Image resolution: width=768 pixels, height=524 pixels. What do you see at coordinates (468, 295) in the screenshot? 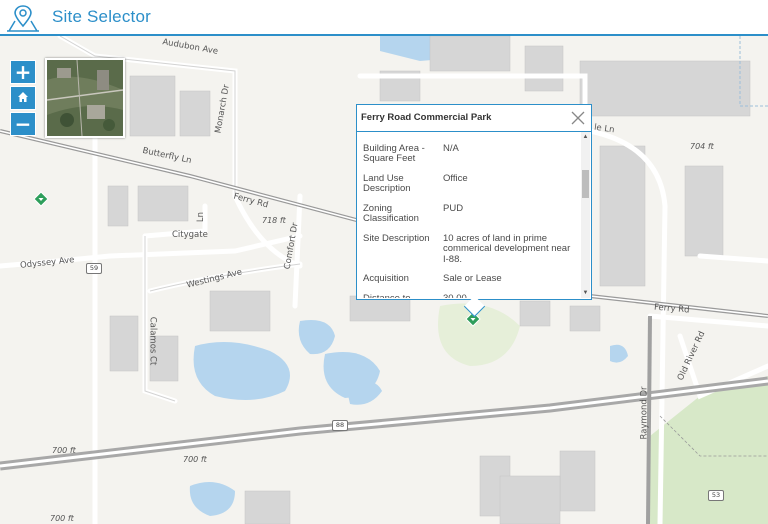
I see `attribute-row: Distance to Airport - Miles 30.00` at bounding box center [468, 295].